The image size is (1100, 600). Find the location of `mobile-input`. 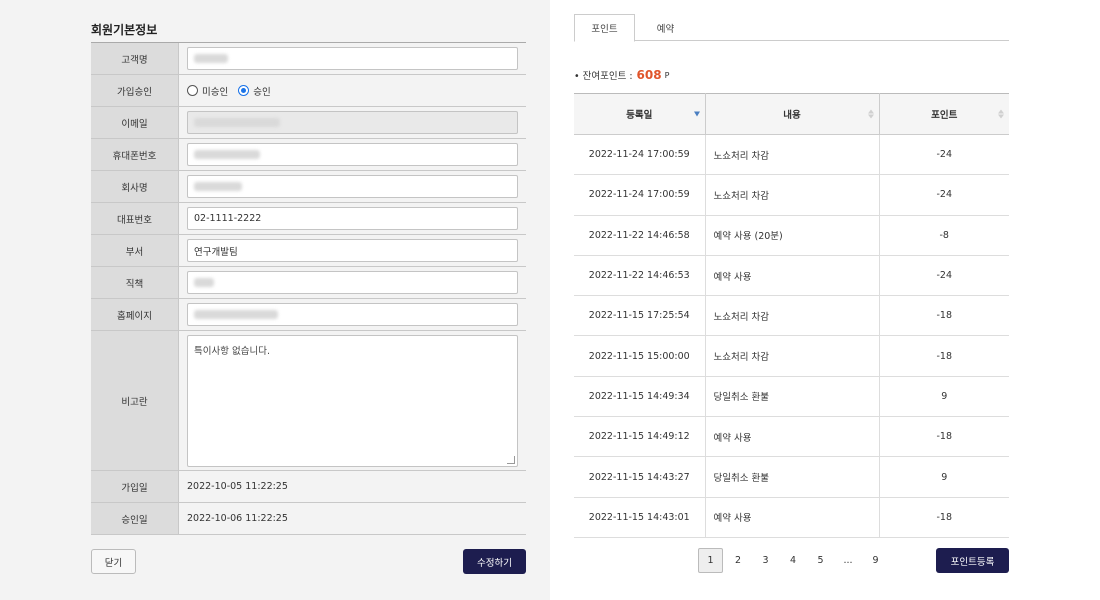

mobile-input is located at coordinates (352, 154).